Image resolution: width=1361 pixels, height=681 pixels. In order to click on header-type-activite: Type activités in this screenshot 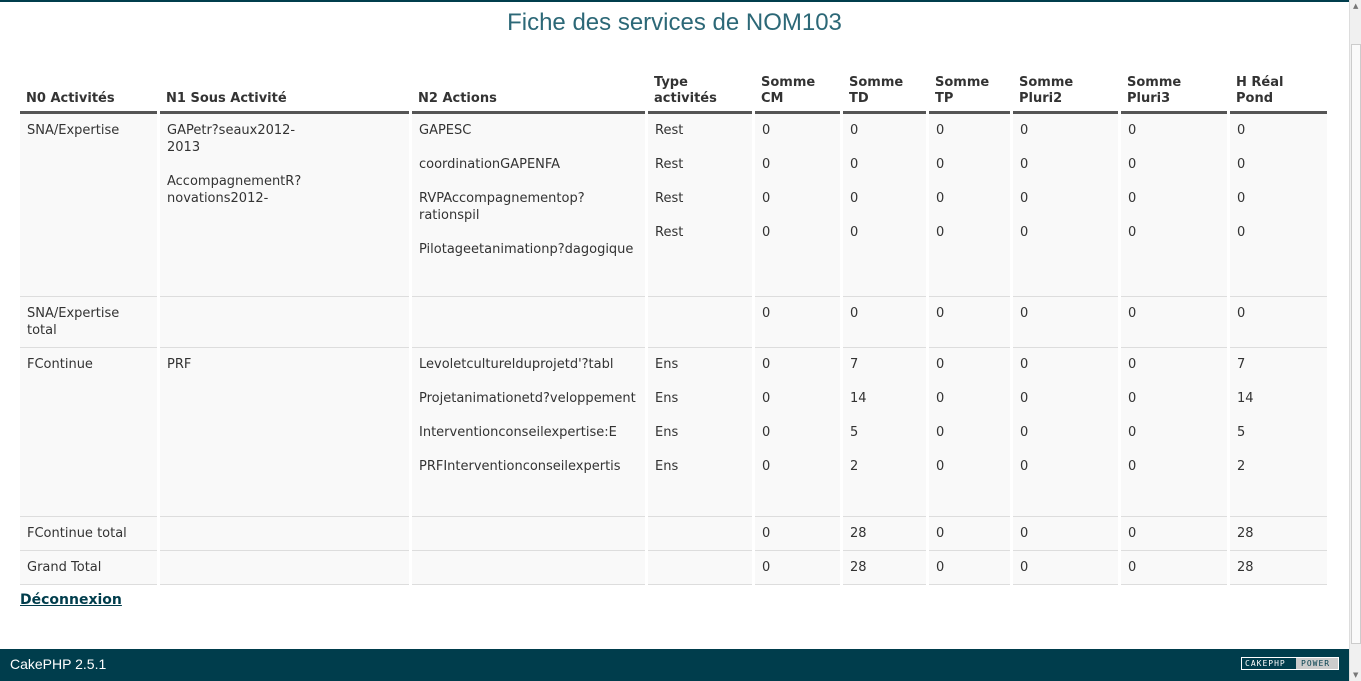, I will do `click(700, 92)`.